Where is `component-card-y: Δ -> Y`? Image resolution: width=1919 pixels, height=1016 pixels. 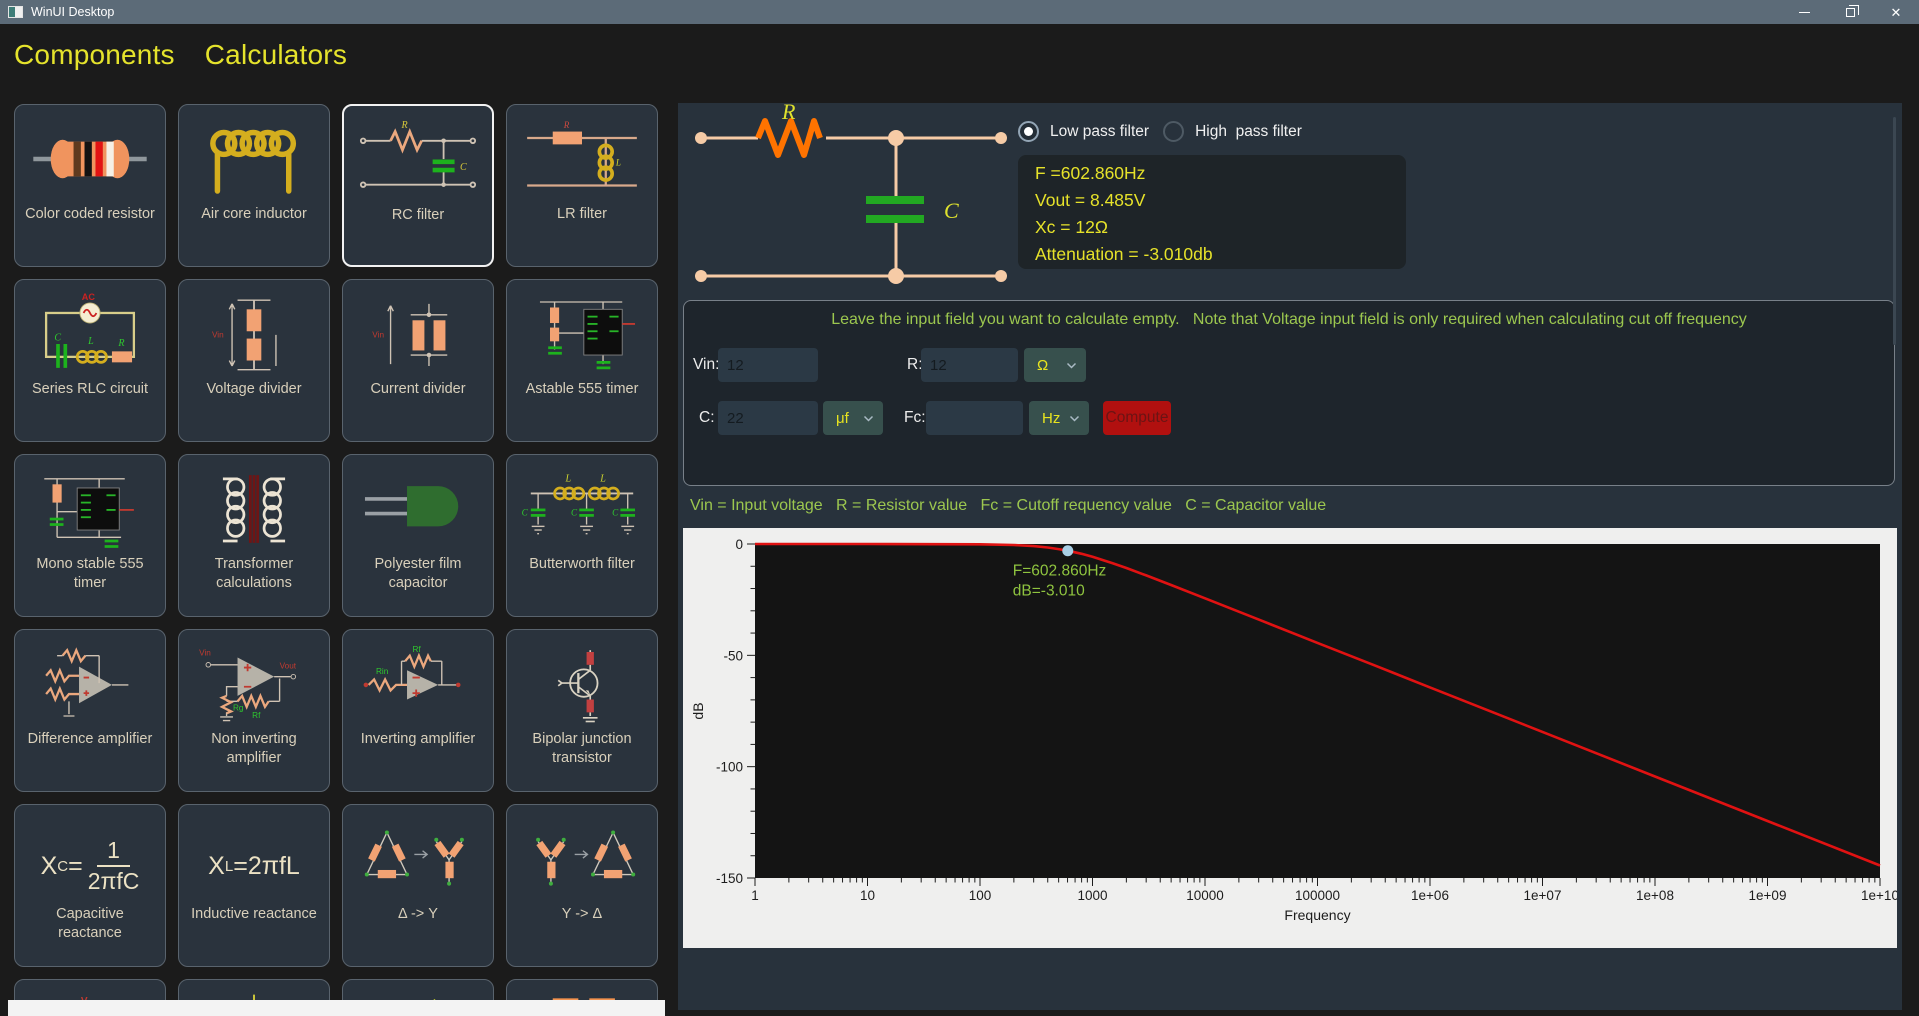
component-card-y: Δ -> Y is located at coordinates (418, 885).